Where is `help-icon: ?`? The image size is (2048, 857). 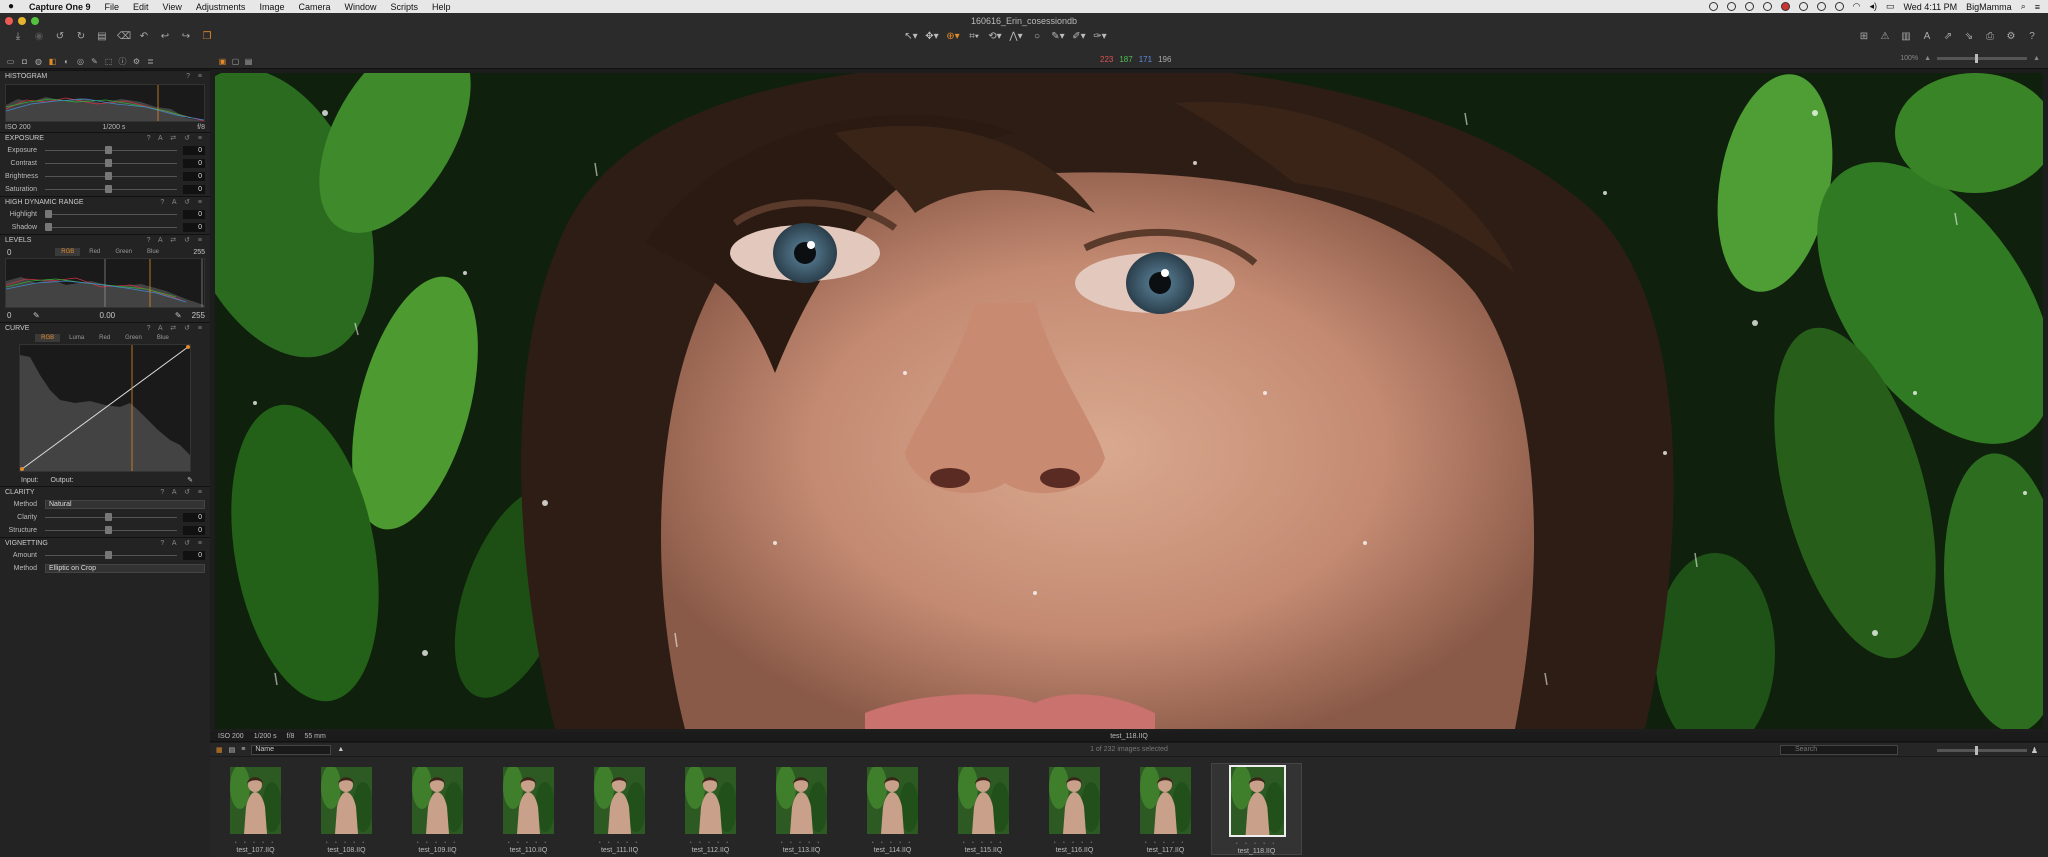
help-icon: ? is located at coordinates (2032, 37).